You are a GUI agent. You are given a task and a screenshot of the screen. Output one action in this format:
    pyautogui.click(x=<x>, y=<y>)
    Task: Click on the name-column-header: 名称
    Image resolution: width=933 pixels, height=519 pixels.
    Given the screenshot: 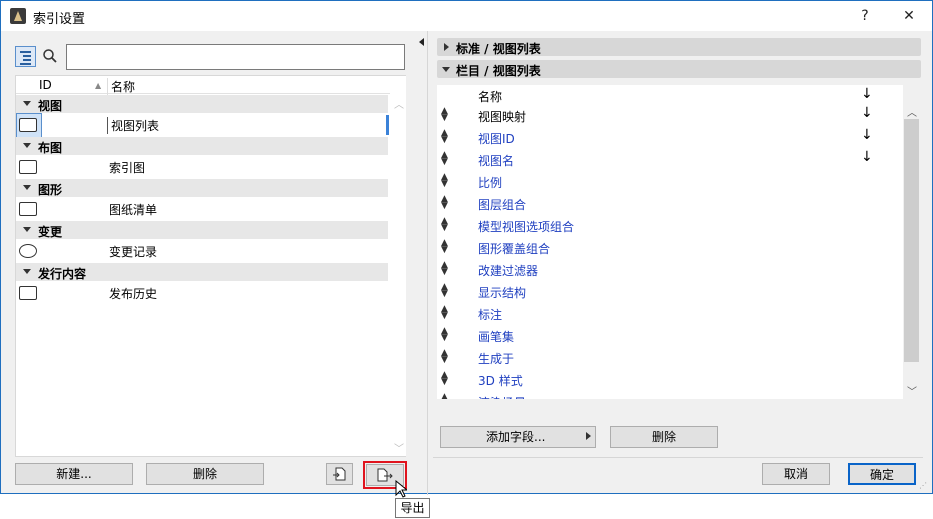 What is the action you would take?
    pyautogui.click(x=121, y=86)
    